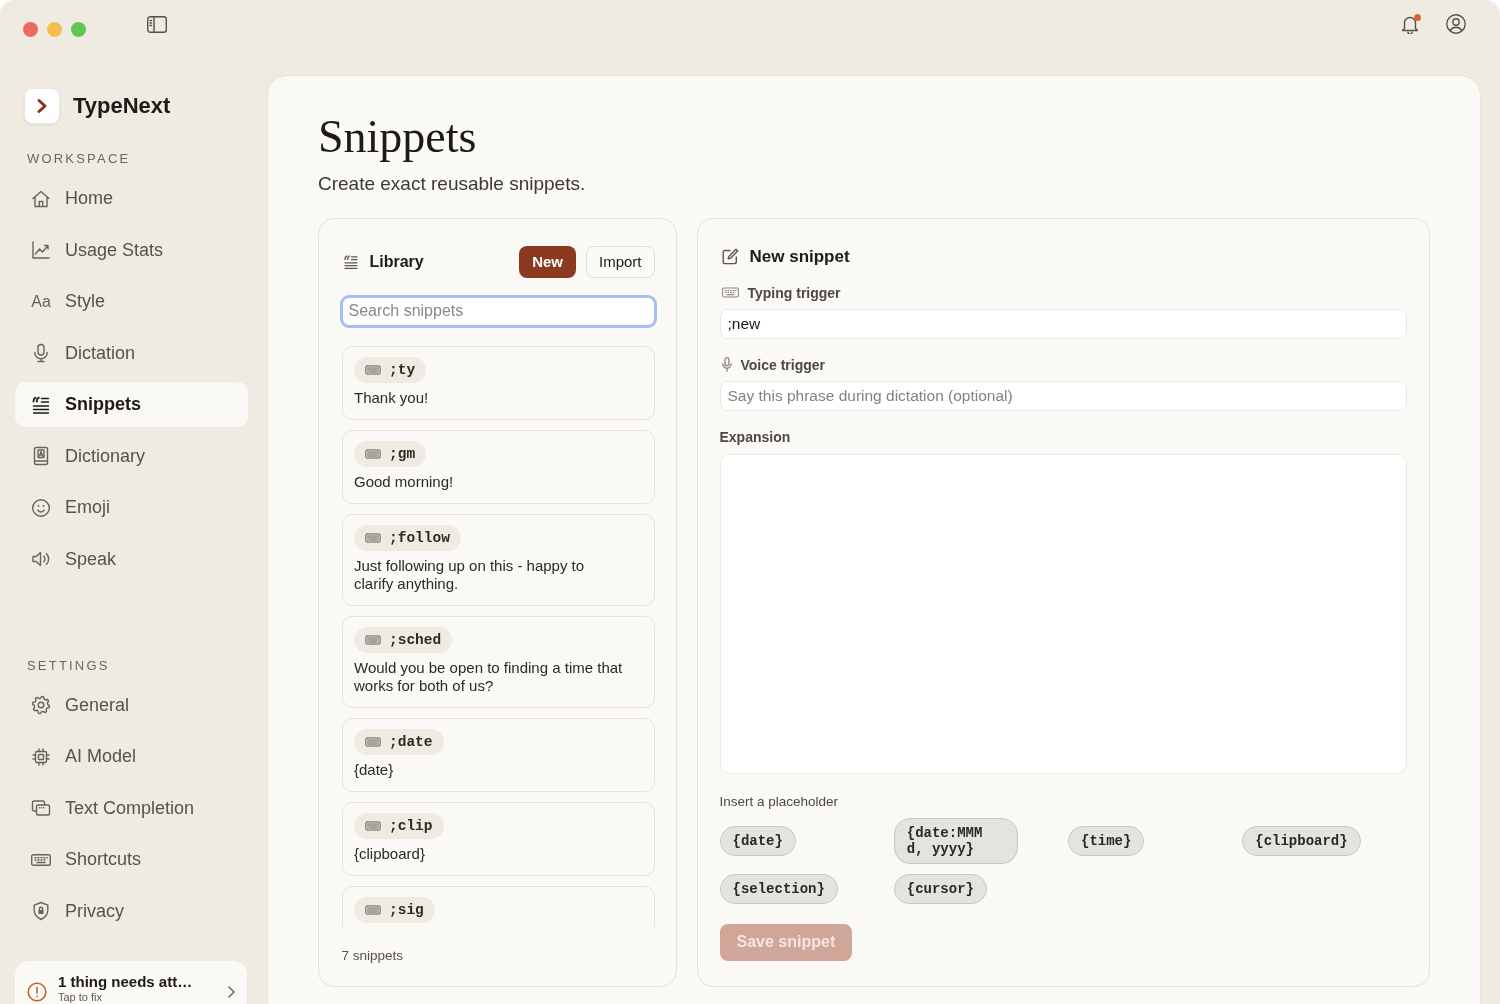 The image size is (1500, 1004). Describe the element at coordinates (396, 261) in the screenshot. I see `panel-title: Library` at that location.